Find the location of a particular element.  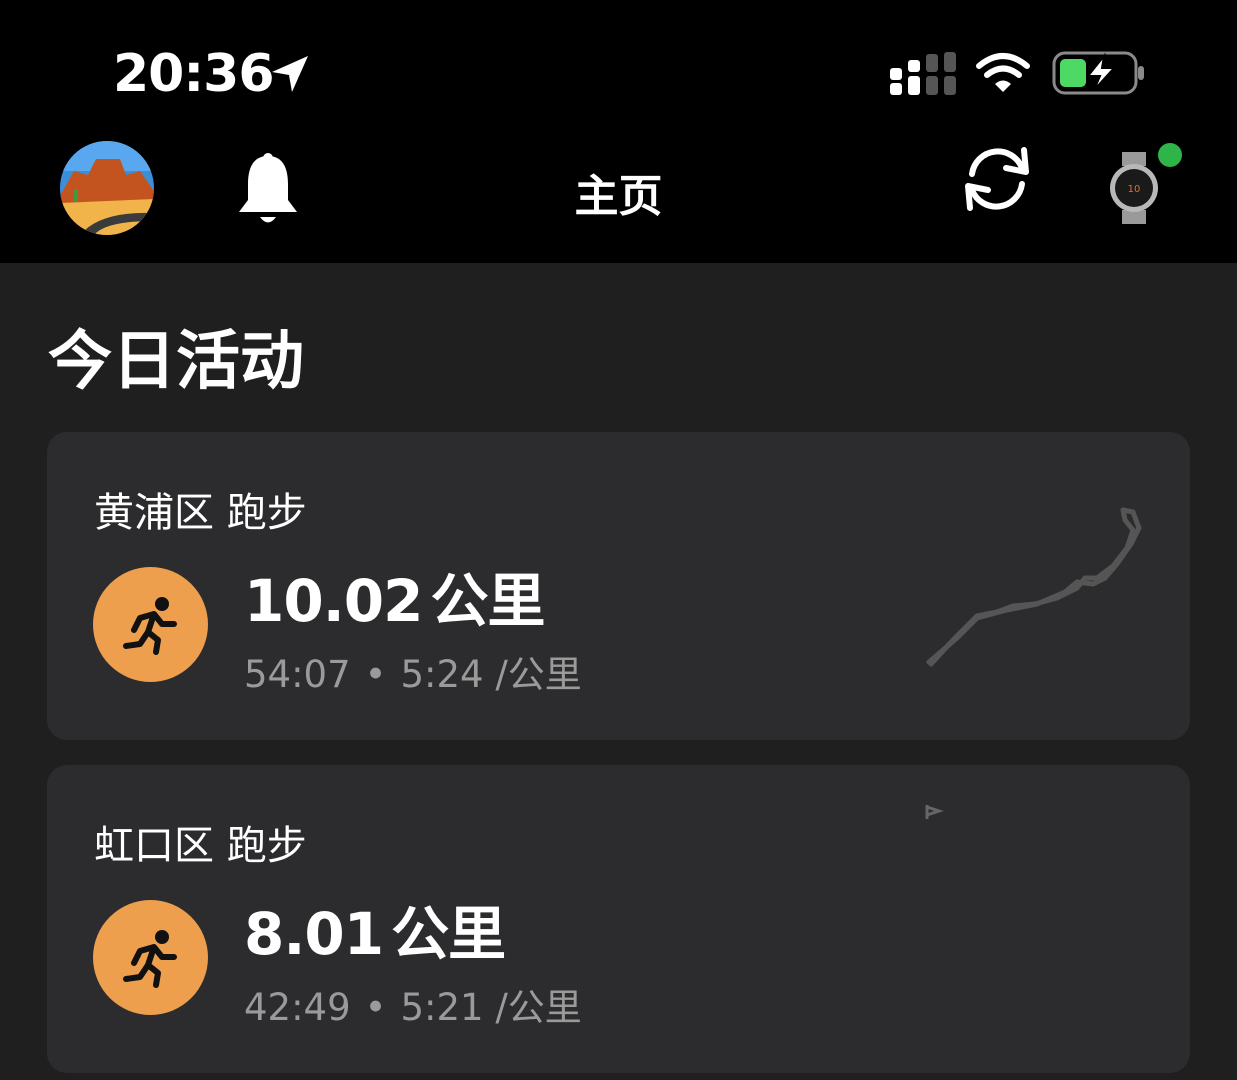

activity-distance: 8.01 公里 is located at coordinates (375, 929).